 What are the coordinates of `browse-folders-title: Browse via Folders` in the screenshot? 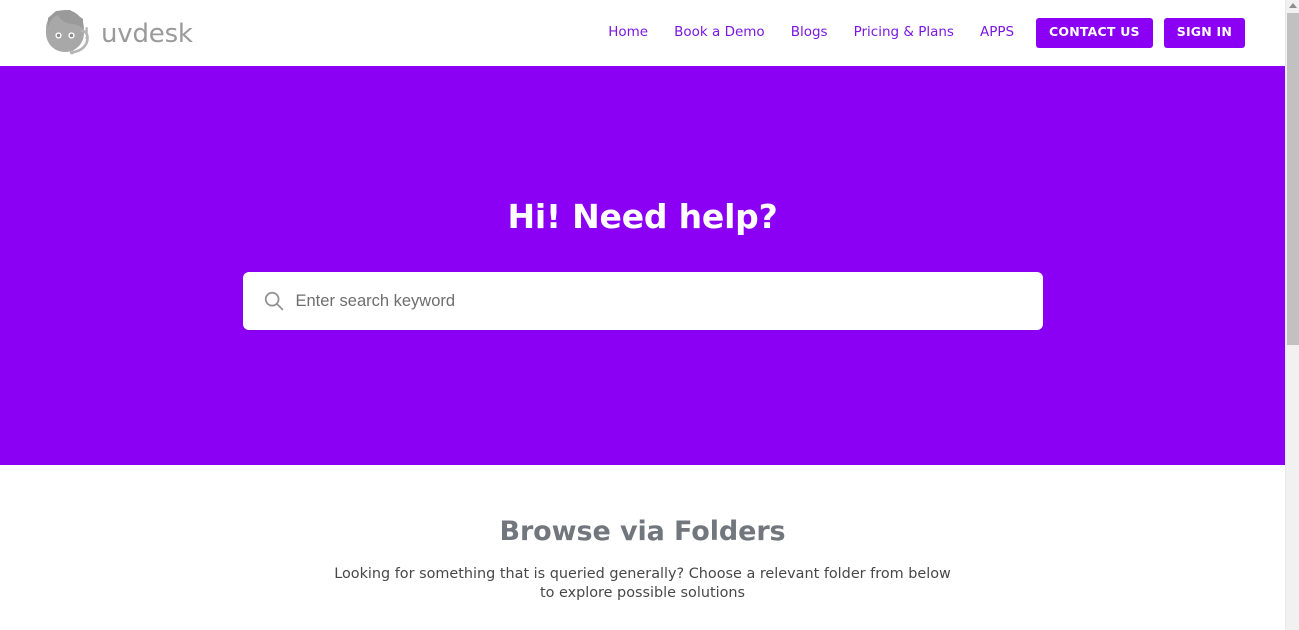 It's located at (642, 531).